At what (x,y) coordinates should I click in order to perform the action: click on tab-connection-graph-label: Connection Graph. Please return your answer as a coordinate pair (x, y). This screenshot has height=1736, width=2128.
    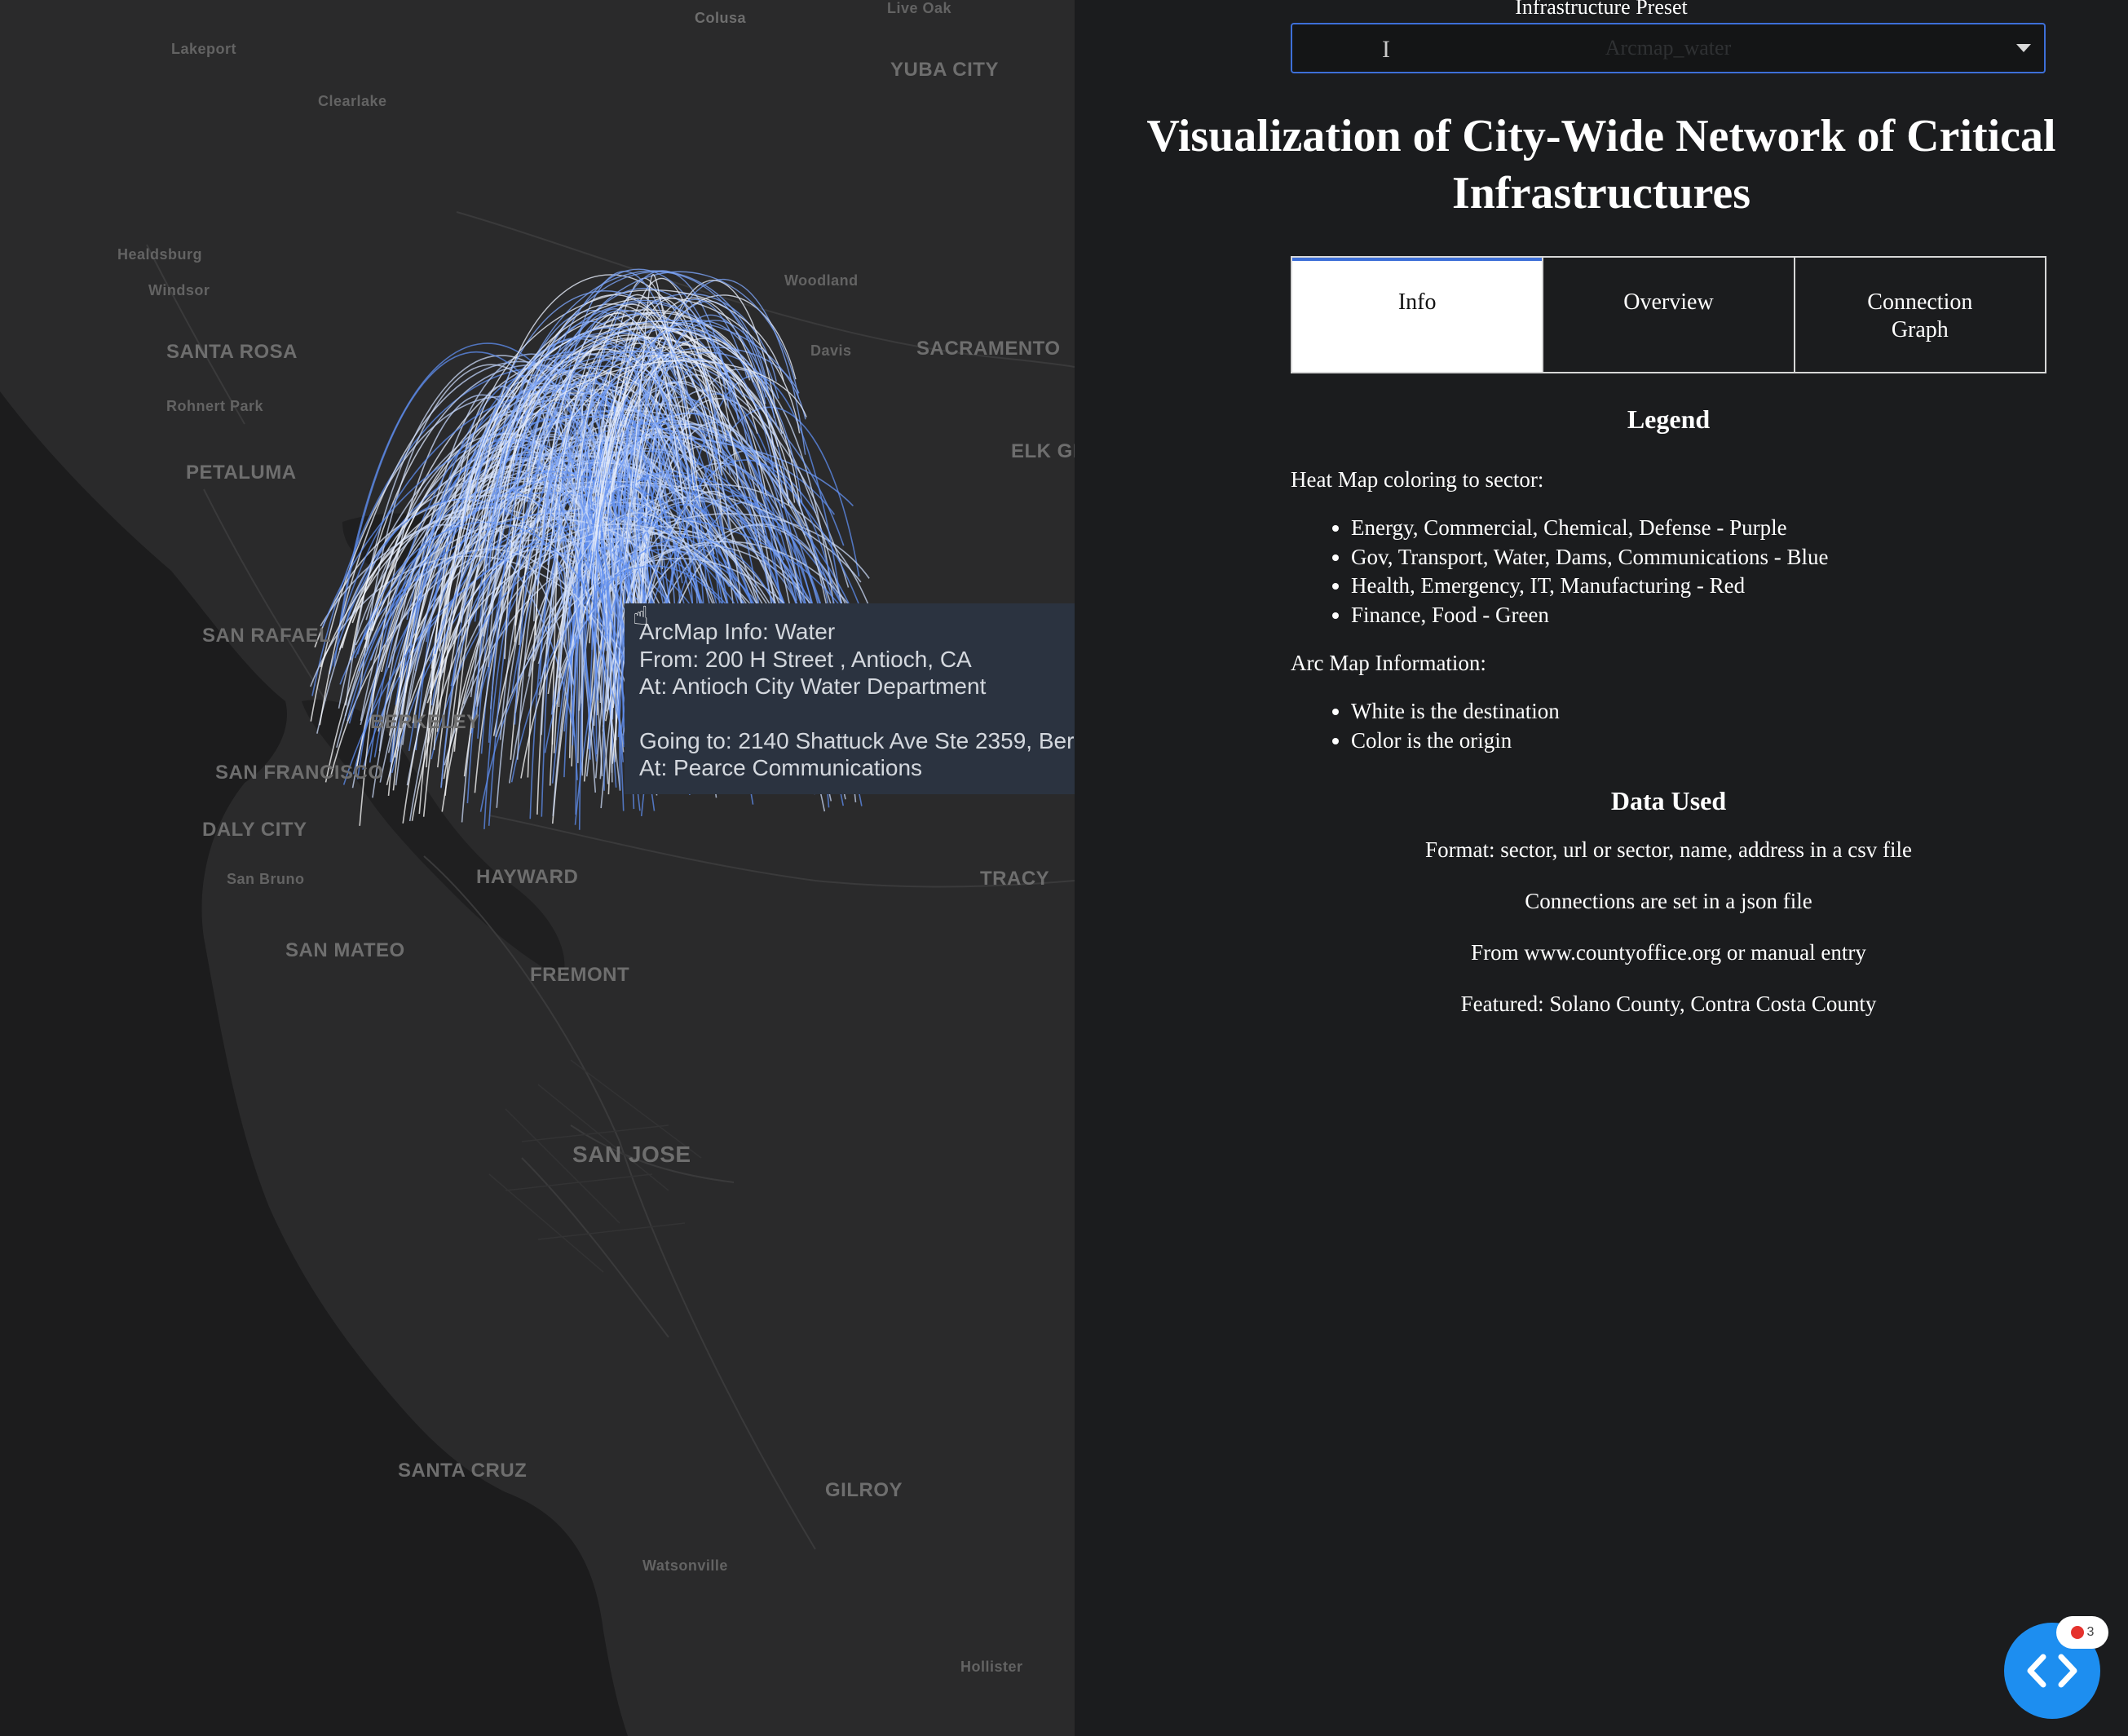
    Looking at the image, I should click on (1920, 315).